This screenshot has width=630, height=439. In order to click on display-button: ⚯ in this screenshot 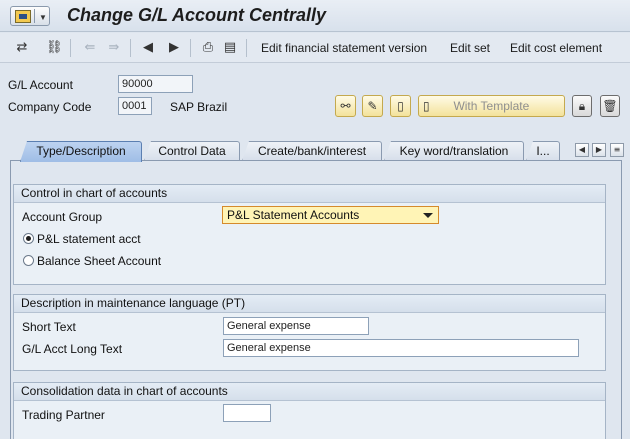, I will do `click(345, 106)`.